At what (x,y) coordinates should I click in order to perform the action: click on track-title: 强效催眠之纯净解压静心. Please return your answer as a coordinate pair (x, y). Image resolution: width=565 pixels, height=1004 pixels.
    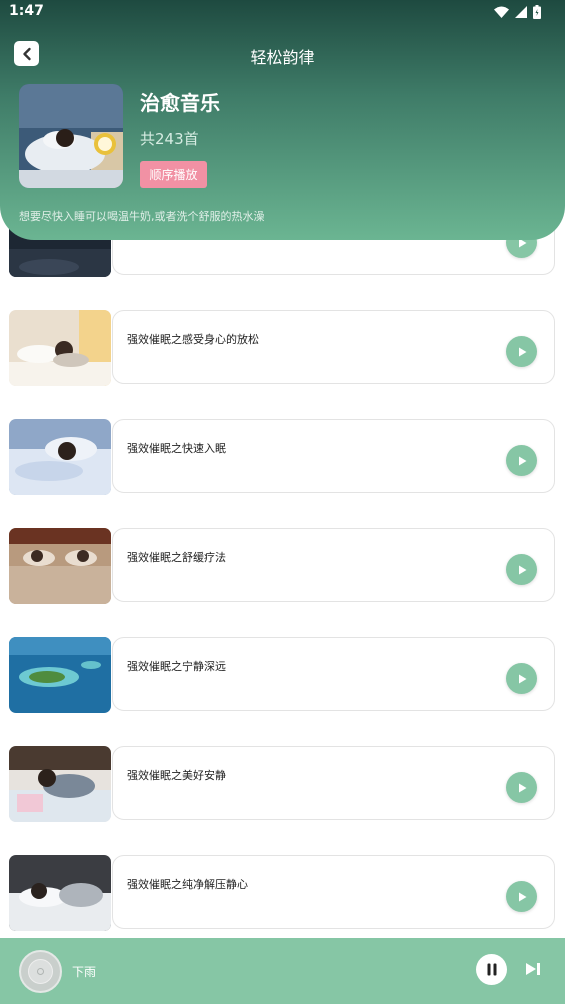
    Looking at the image, I should click on (187, 884).